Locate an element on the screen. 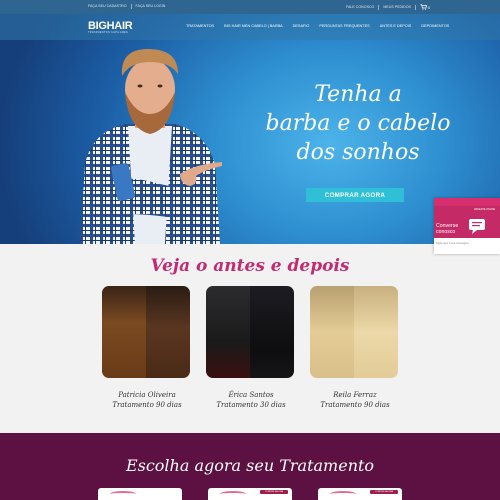 This screenshot has height=500, width=500. hero-title: Tenha a barba e o cabelo dos sonhos is located at coordinates (358, 123).